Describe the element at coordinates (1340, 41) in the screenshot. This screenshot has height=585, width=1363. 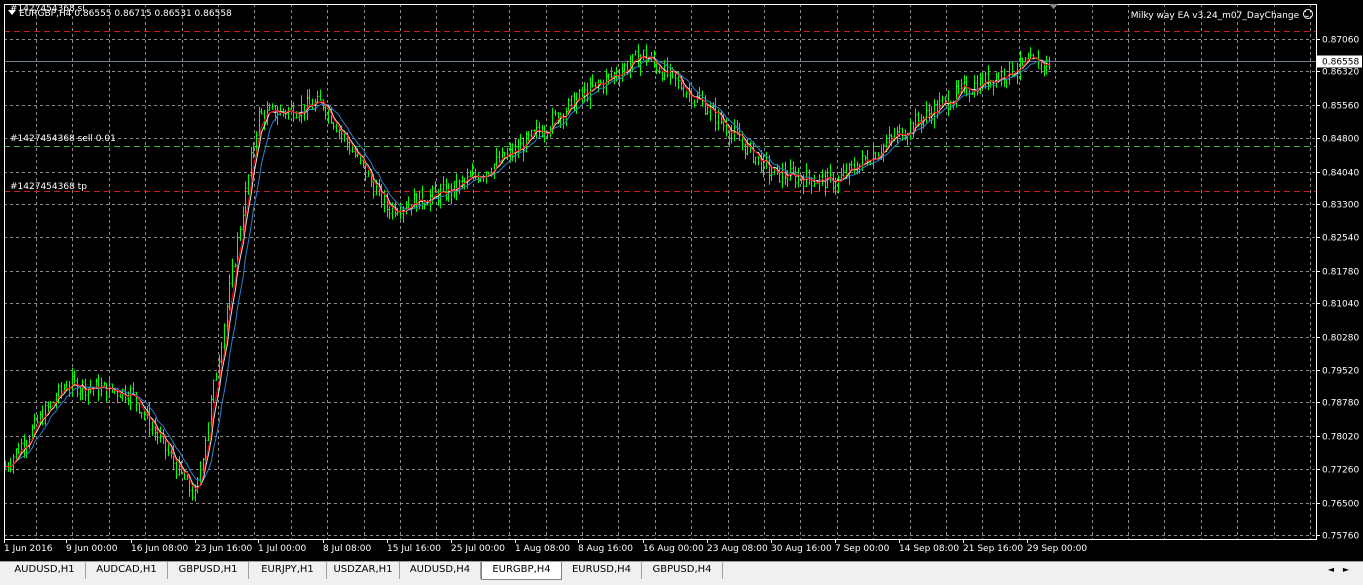
I see `price-tick-label: 0.87060` at that location.